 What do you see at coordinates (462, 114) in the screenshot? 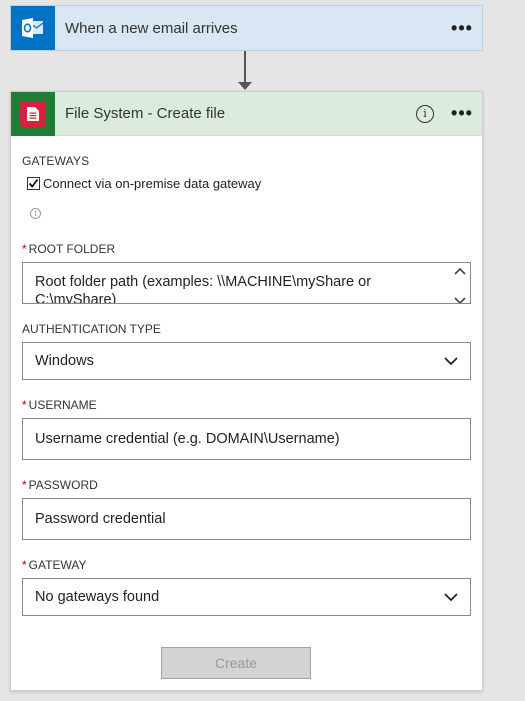
I see `action-more-button: •••` at bounding box center [462, 114].